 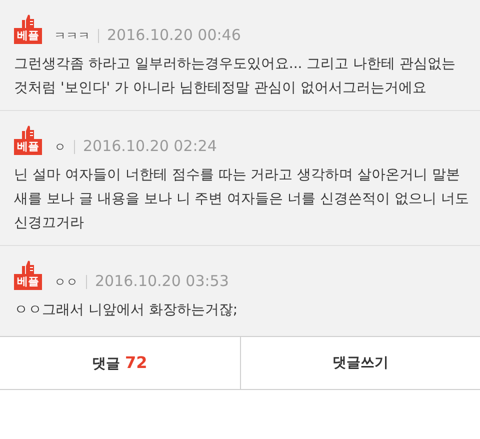 What do you see at coordinates (59, 147) in the screenshot?
I see `author-name: ㅇ` at bounding box center [59, 147].